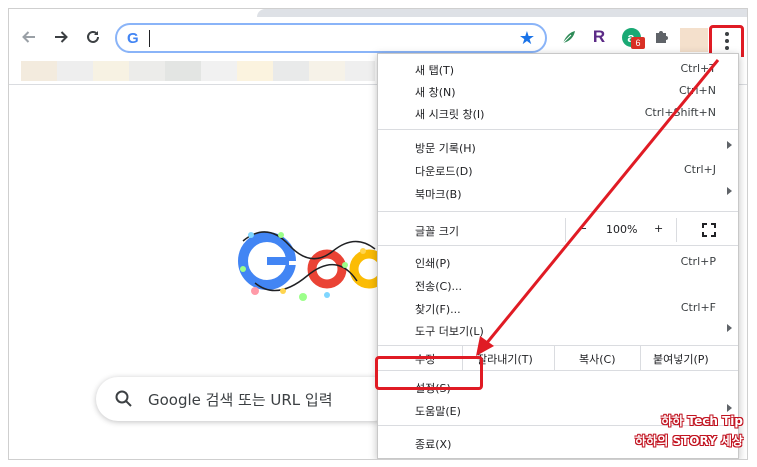 This screenshot has height=467, width=757. Describe the element at coordinates (558, 193) in the screenshot. I see `menu-item-bookmarks: 북마크(B)` at that location.